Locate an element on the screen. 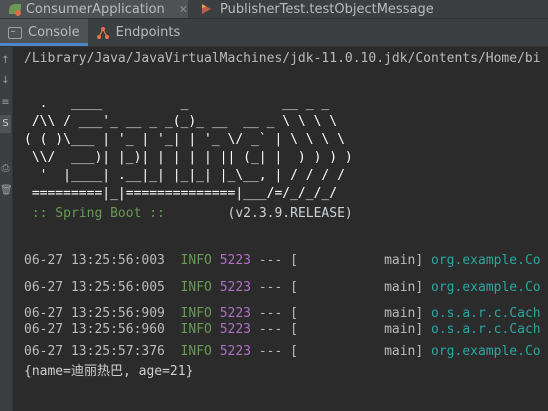 Image resolution: width=548 pixels, height=411 pixels. tab-console: Console is located at coordinates (44, 32).